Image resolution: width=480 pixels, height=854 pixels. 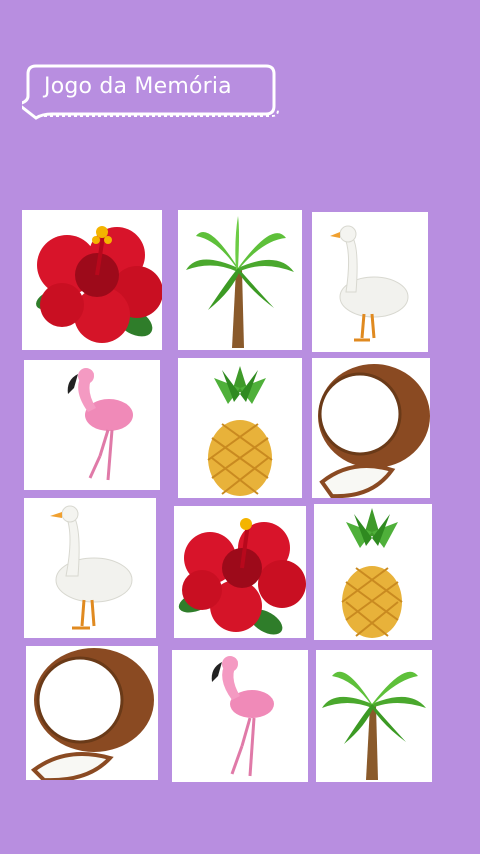 I want to click on title-badge: Jogo da Memória, so click(x=150, y=91).